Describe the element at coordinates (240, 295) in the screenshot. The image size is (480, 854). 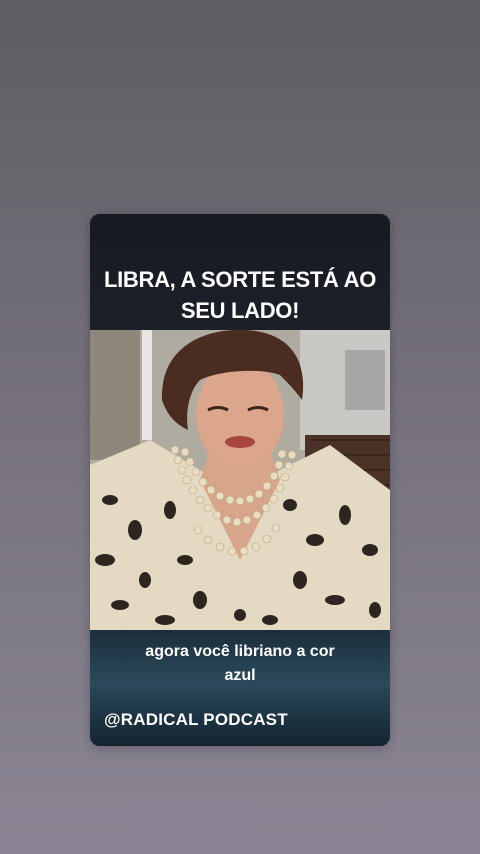
I see `headline: LIBRA, A SORTE ESTÁ AO SEU LADO!` at that location.